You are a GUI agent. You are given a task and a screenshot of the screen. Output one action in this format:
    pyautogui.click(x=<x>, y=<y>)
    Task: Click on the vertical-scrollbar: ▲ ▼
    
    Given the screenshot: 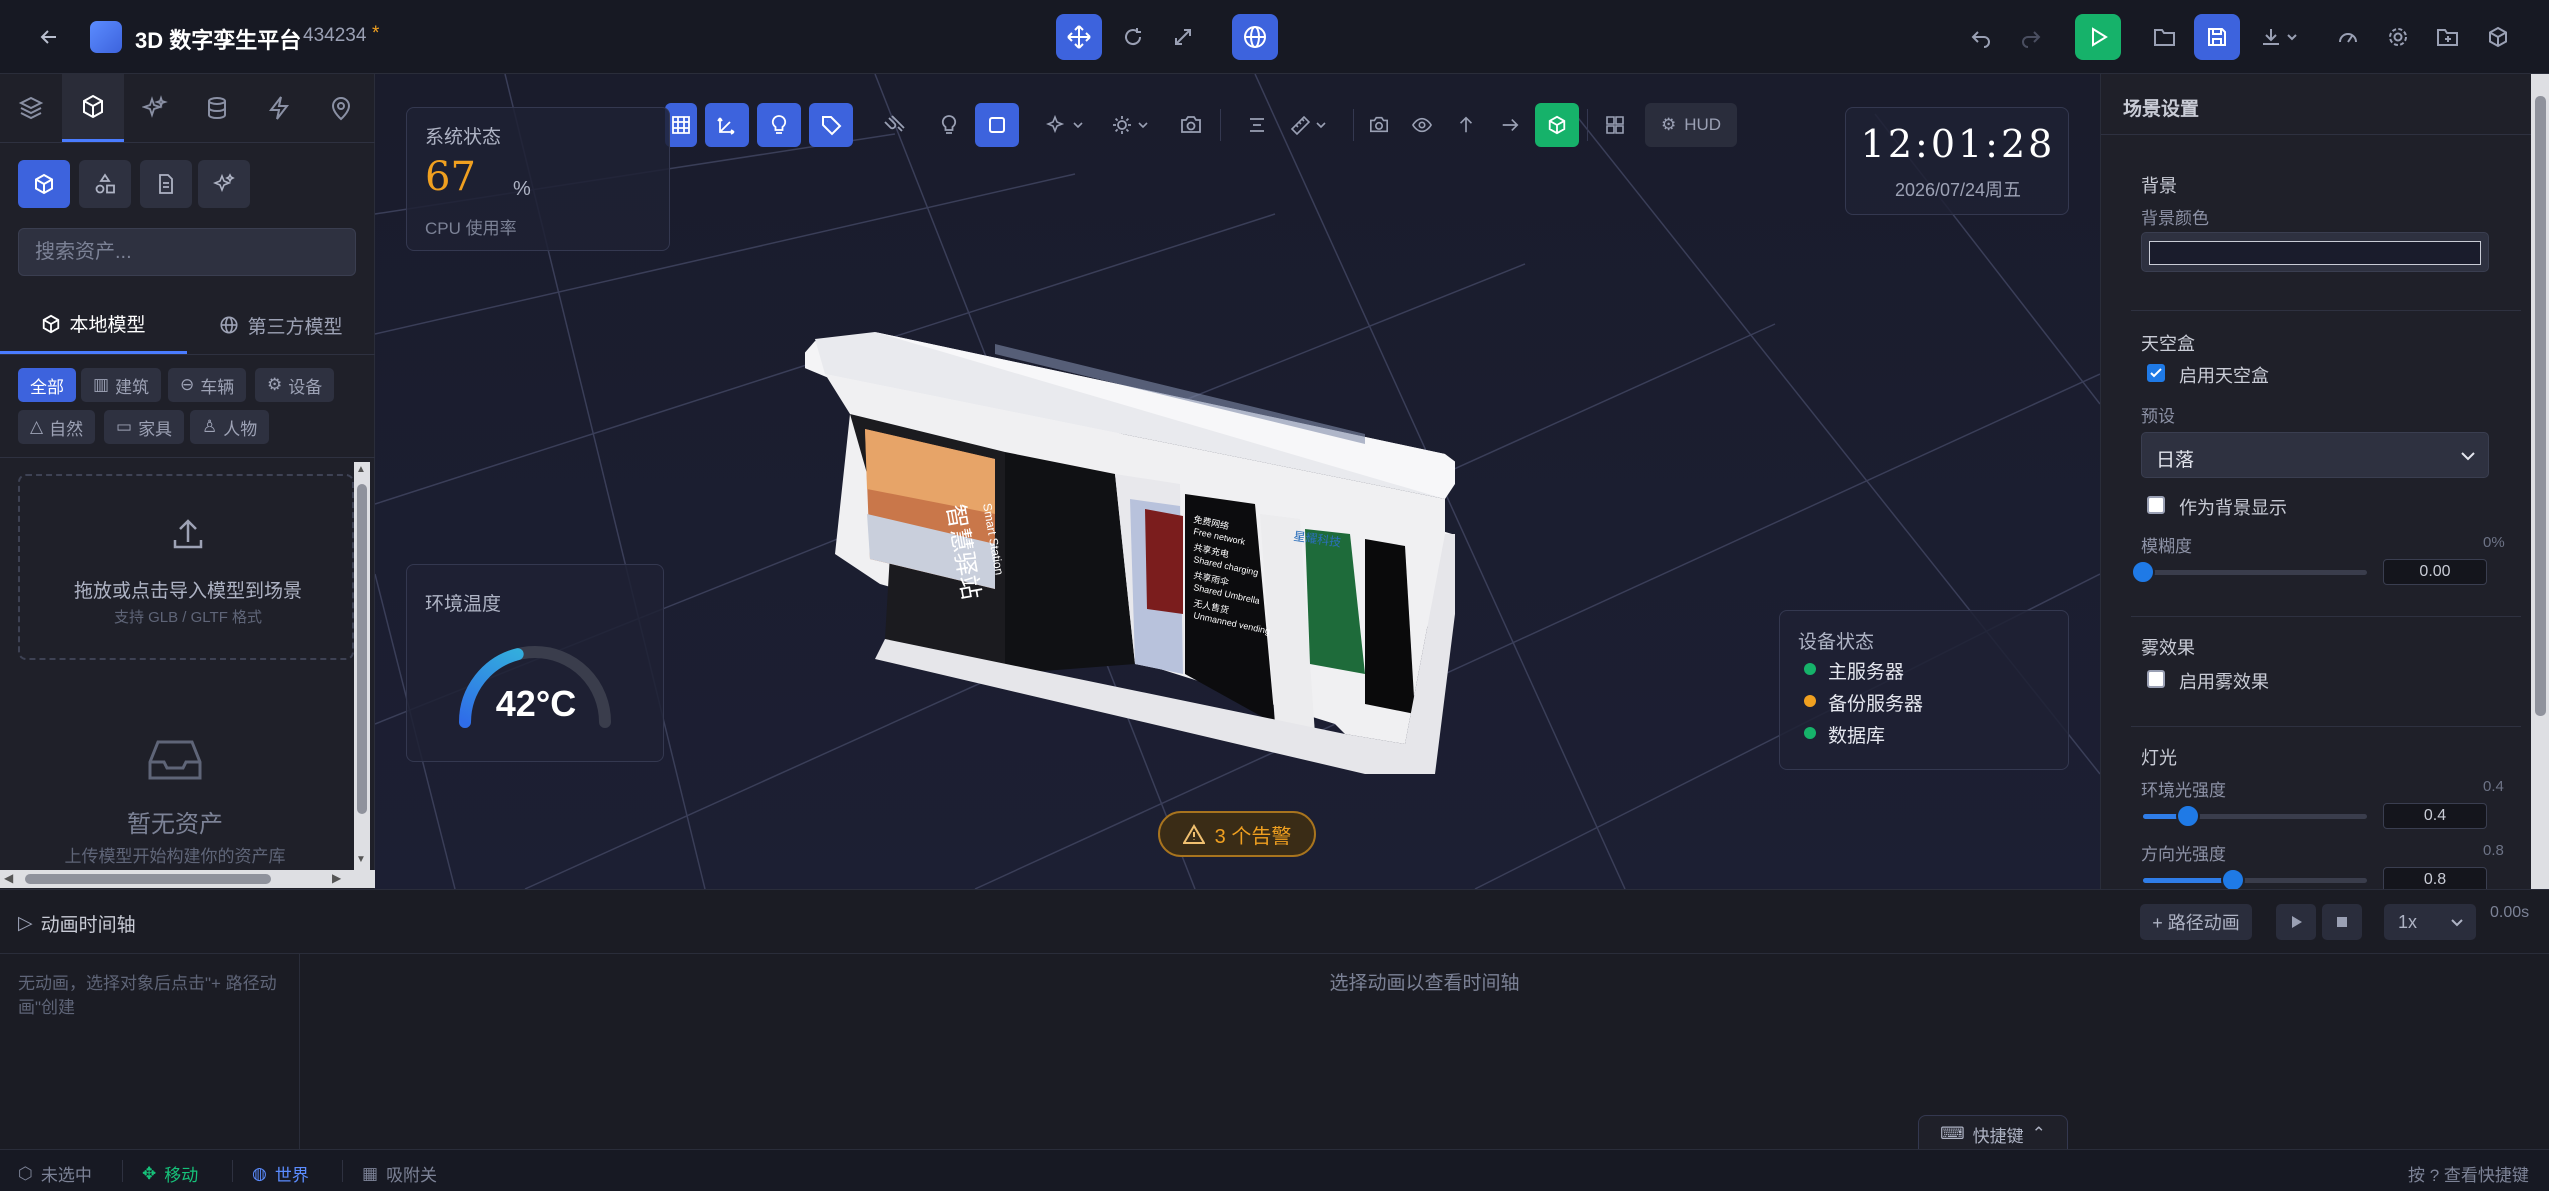 What is the action you would take?
    pyautogui.click(x=362, y=666)
    